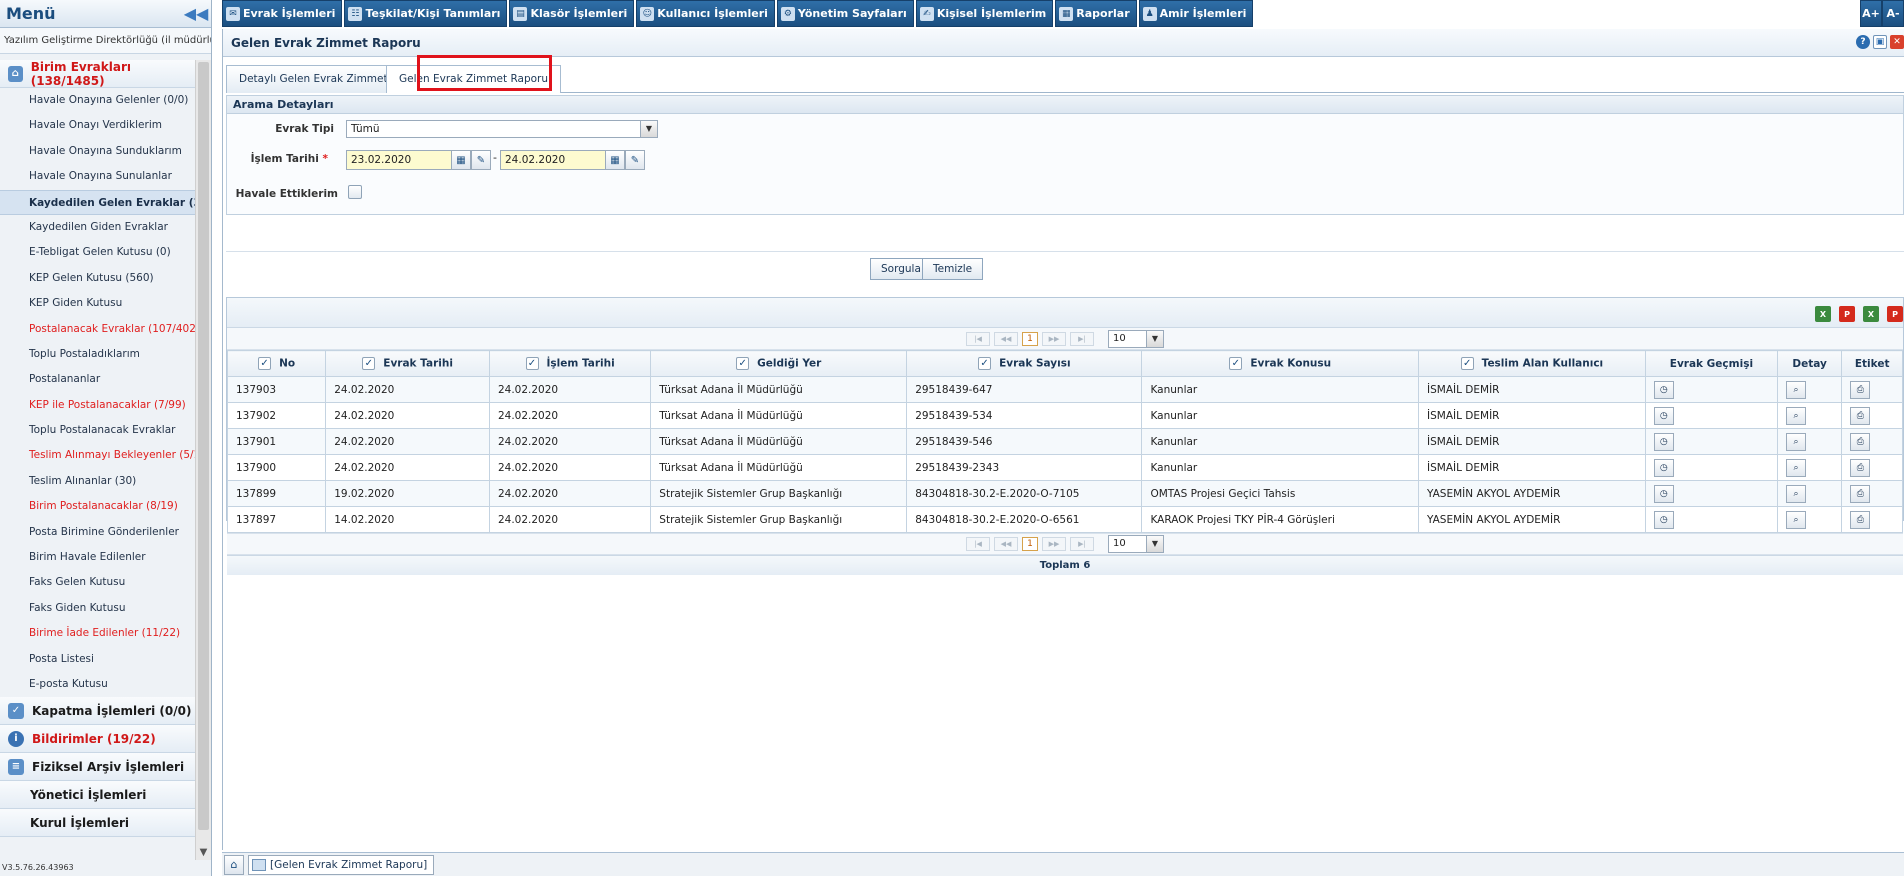 This screenshot has height=876, width=1904. Describe the element at coordinates (97, 100) in the screenshot. I see `sidebar-item: Havale Onayına Gelenler (0/0)` at that location.